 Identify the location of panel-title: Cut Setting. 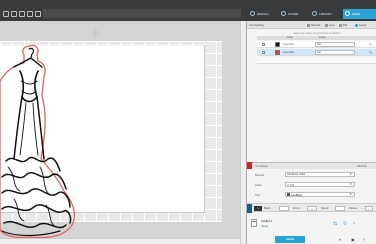
(256, 25).